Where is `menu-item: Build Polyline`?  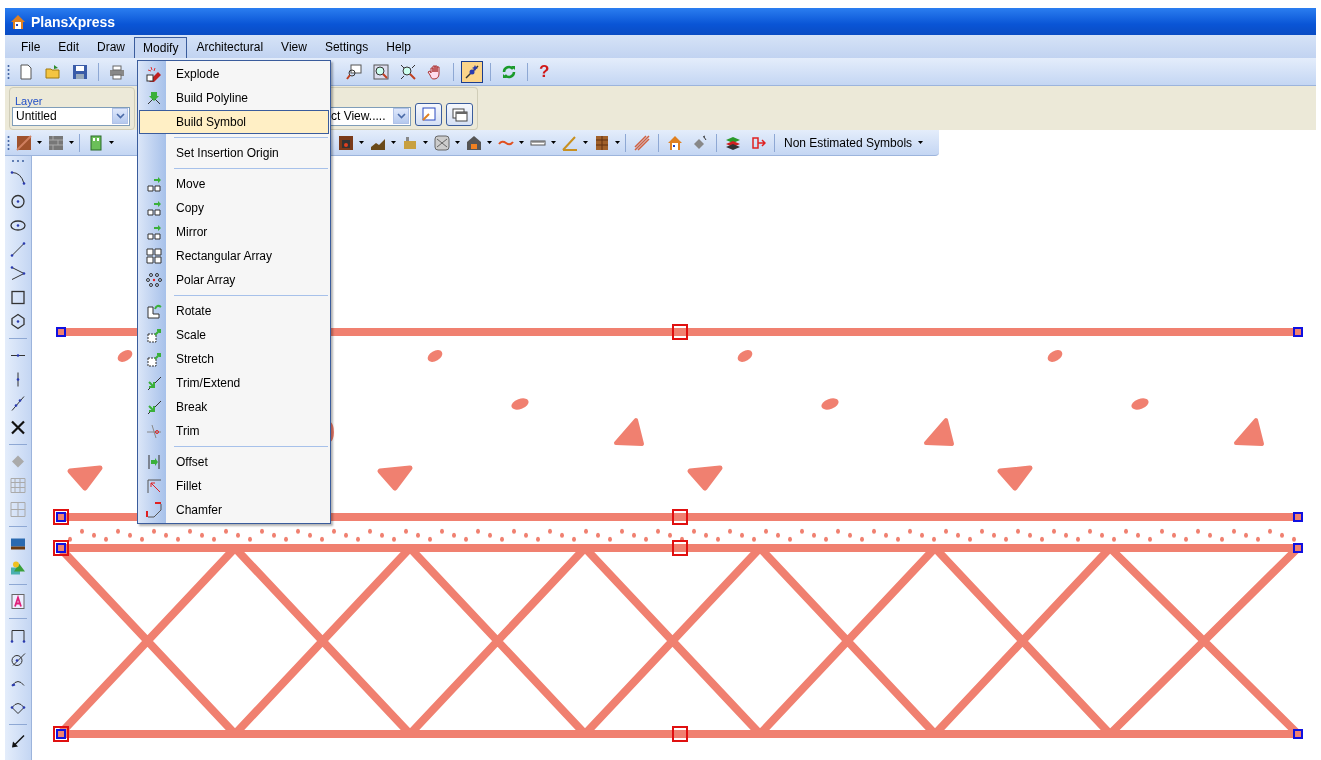 menu-item: Build Polyline is located at coordinates (234, 98).